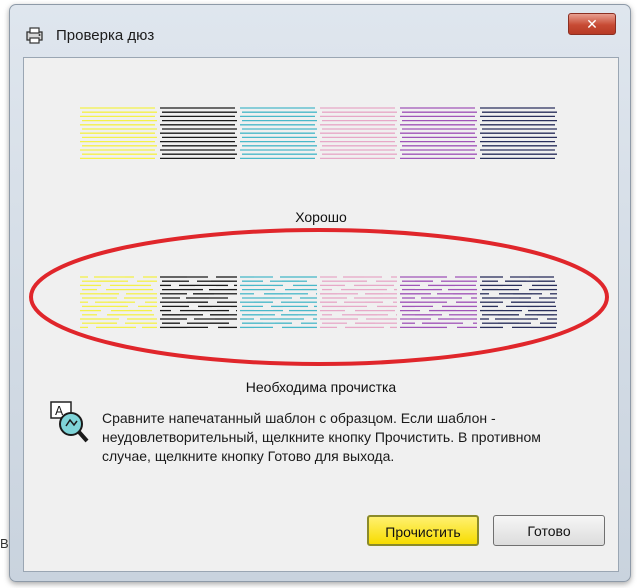 Image resolution: width=637 pixels, height=588 pixels. Describe the element at coordinates (549, 530) in the screenshot. I see `done-button: Готово` at that location.